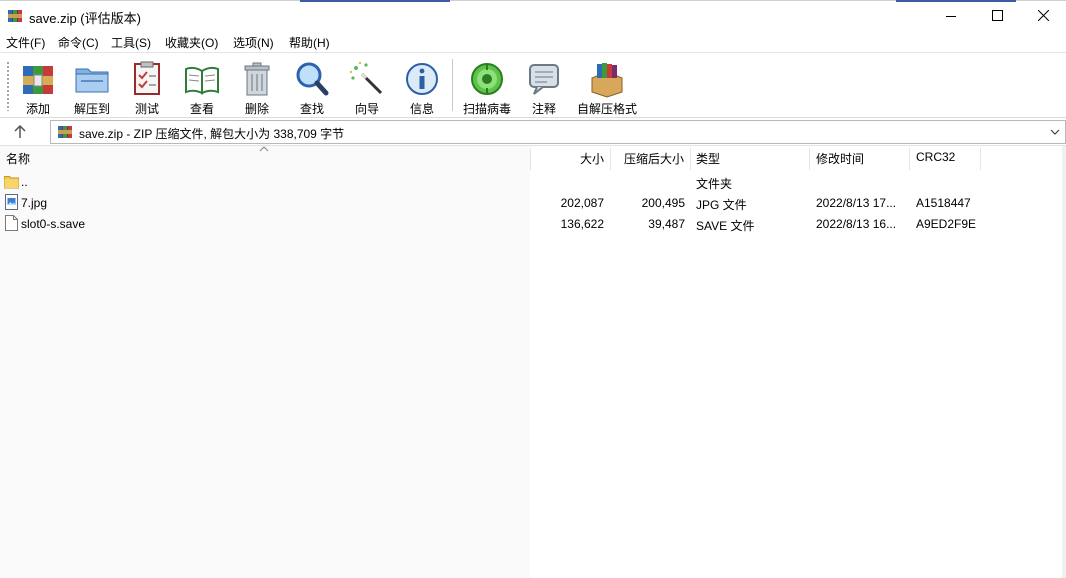 The image size is (1066, 578). I want to click on trash-can-icon, so click(257, 79).